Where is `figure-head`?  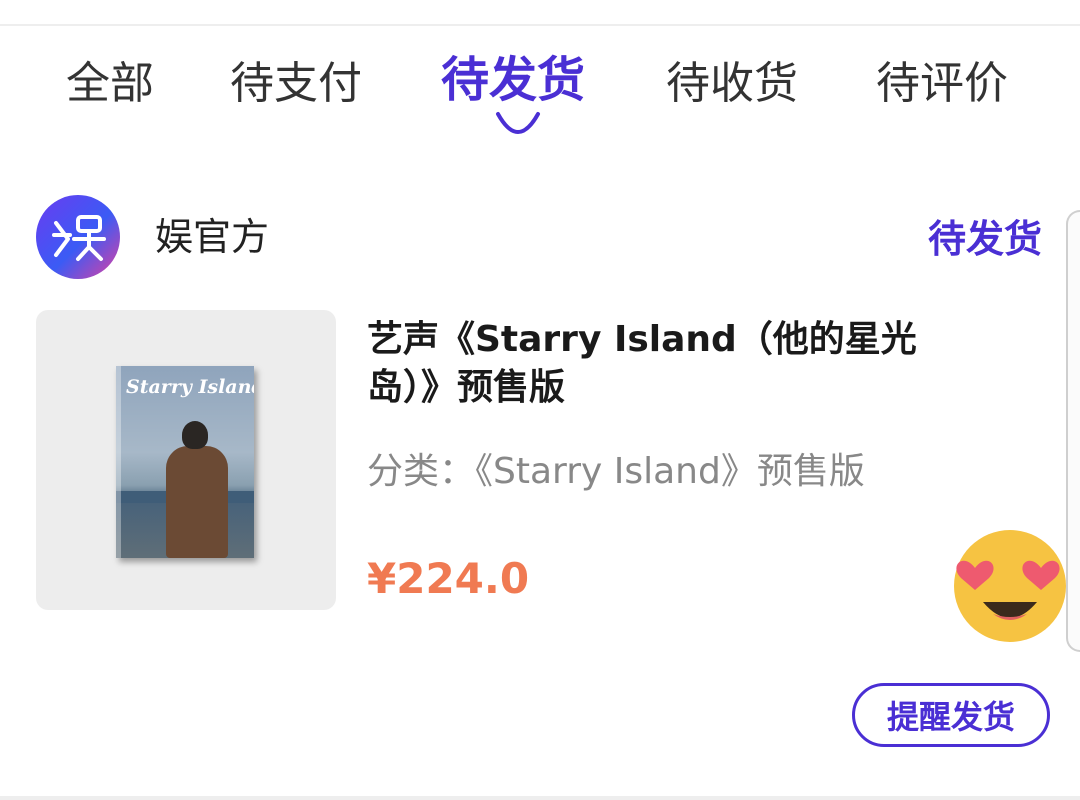 figure-head is located at coordinates (195, 435).